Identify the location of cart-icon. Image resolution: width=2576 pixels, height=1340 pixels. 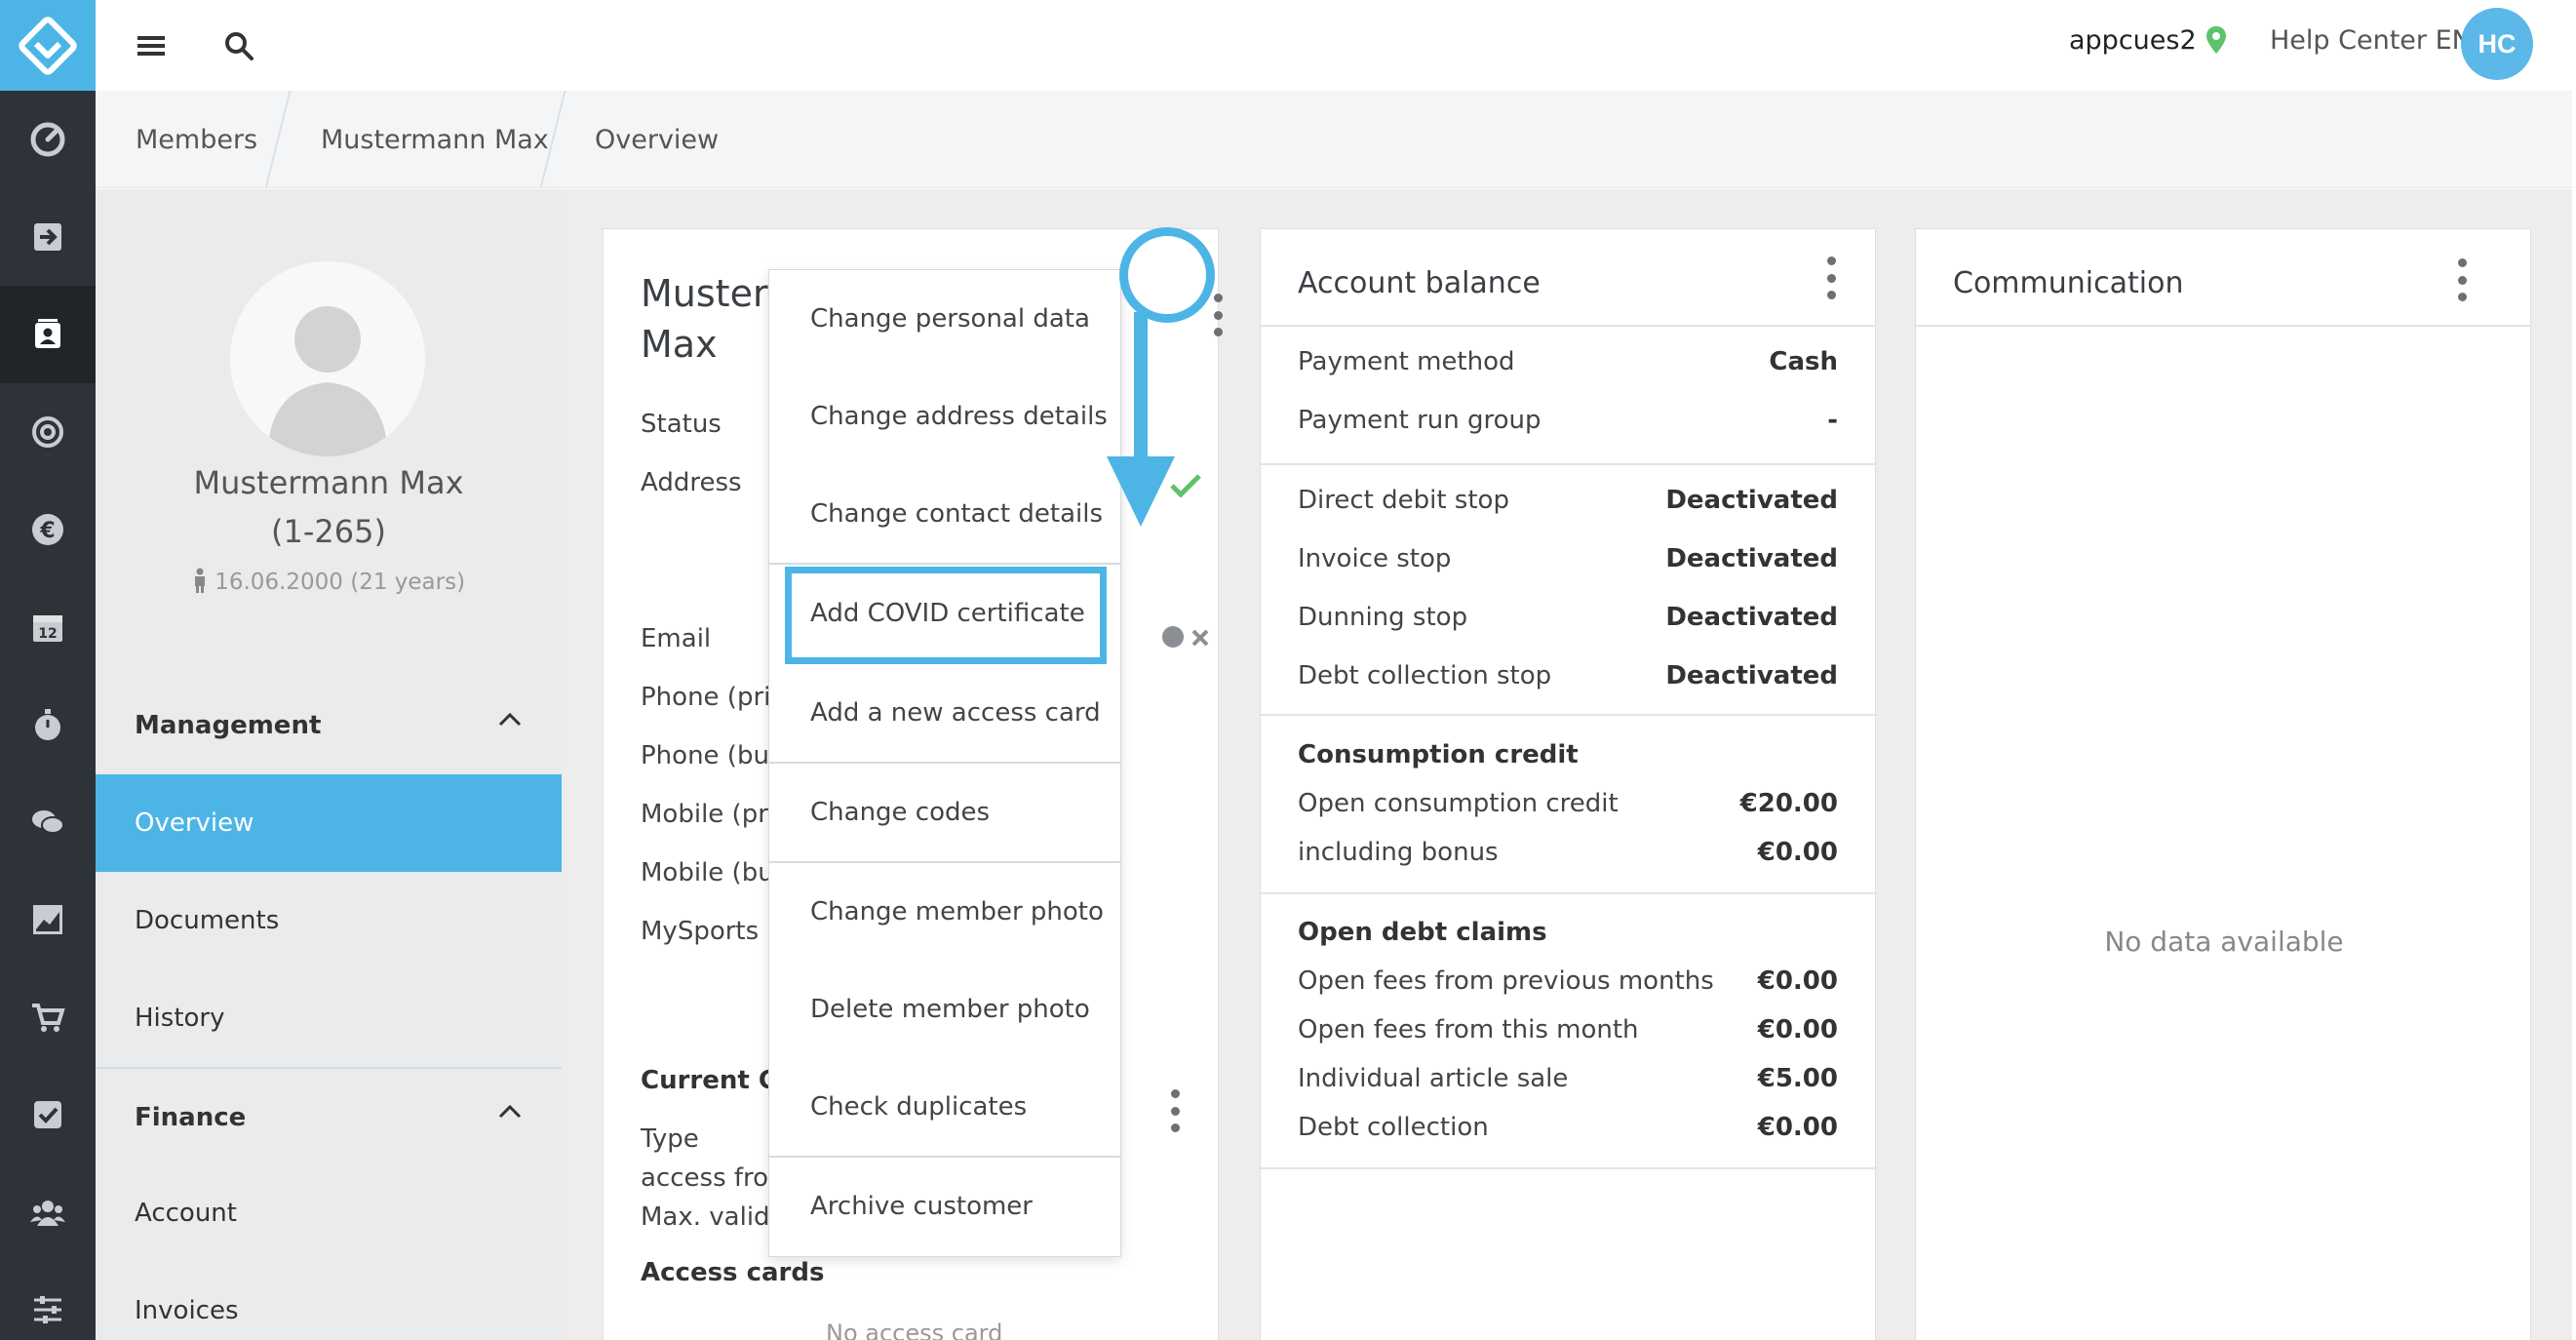
(48, 1017).